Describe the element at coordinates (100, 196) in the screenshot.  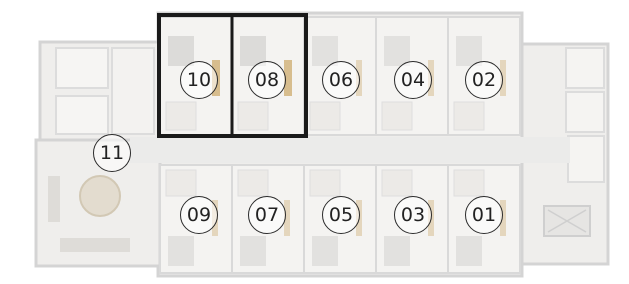
I see `lounge-table` at that location.